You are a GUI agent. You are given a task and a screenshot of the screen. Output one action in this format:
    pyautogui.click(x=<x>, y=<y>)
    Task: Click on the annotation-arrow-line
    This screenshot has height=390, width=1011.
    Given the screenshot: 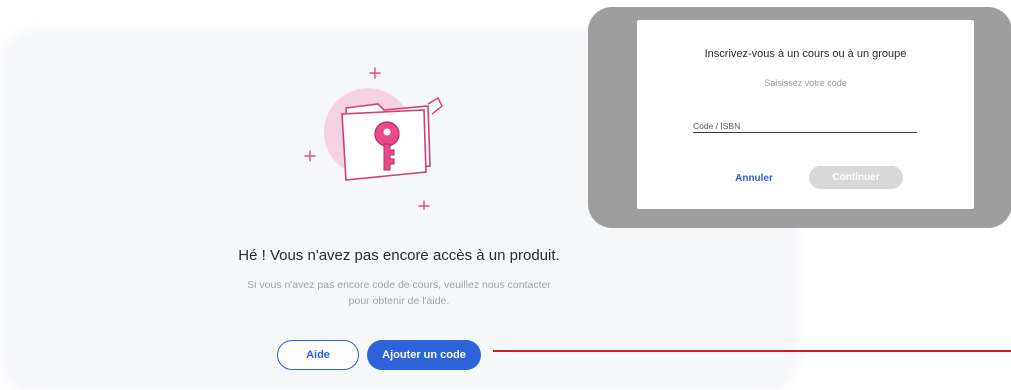 What is the action you would take?
    pyautogui.click(x=752, y=351)
    